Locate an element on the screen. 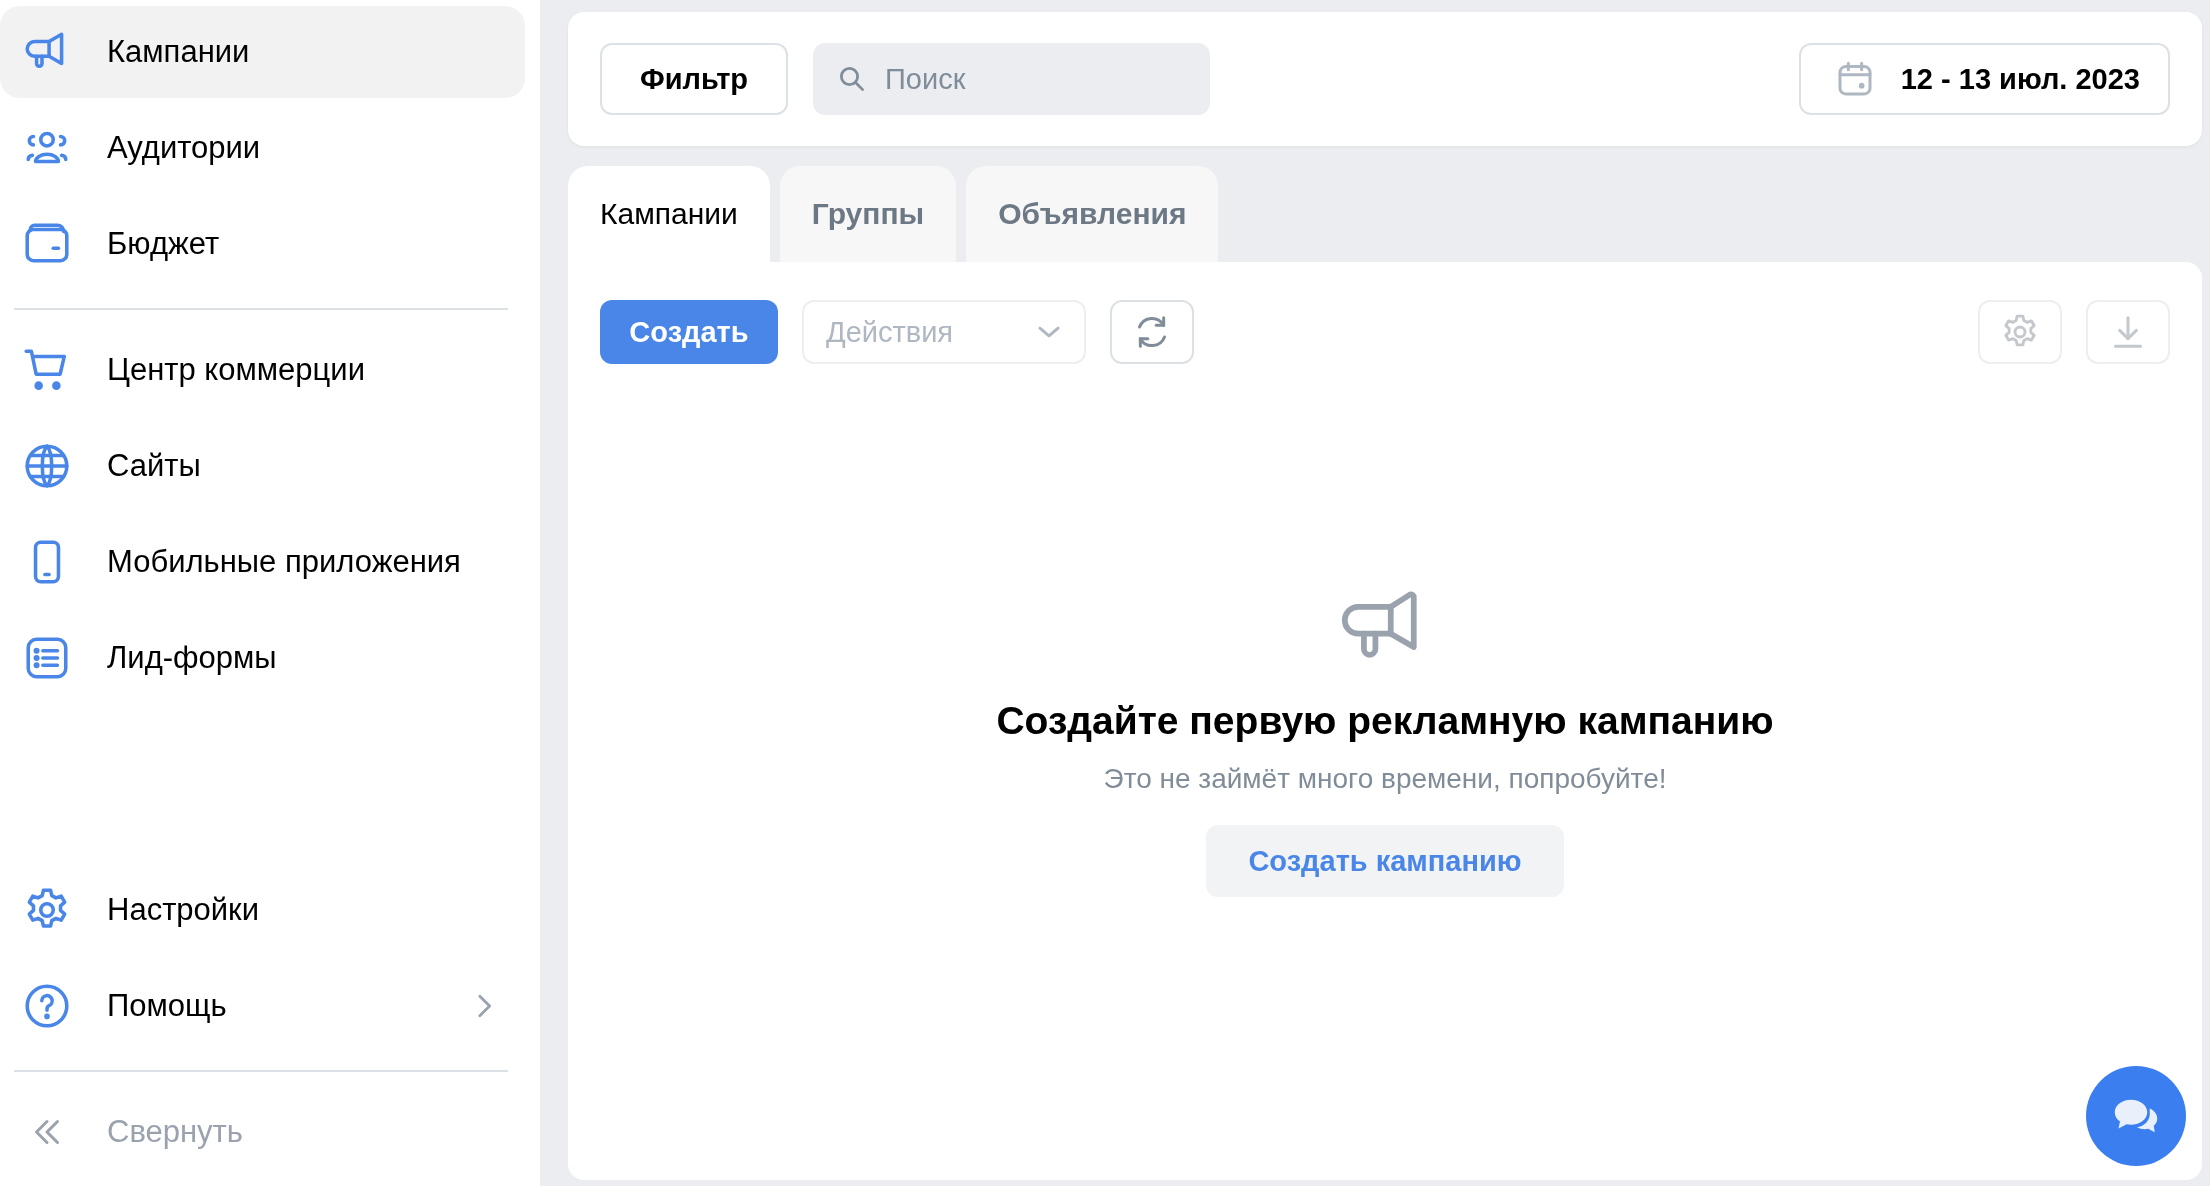 The width and height of the screenshot is (2210, 1186). date-range-button: 12 - 13 июл. 2023 is located at coordinates (1984, 79).